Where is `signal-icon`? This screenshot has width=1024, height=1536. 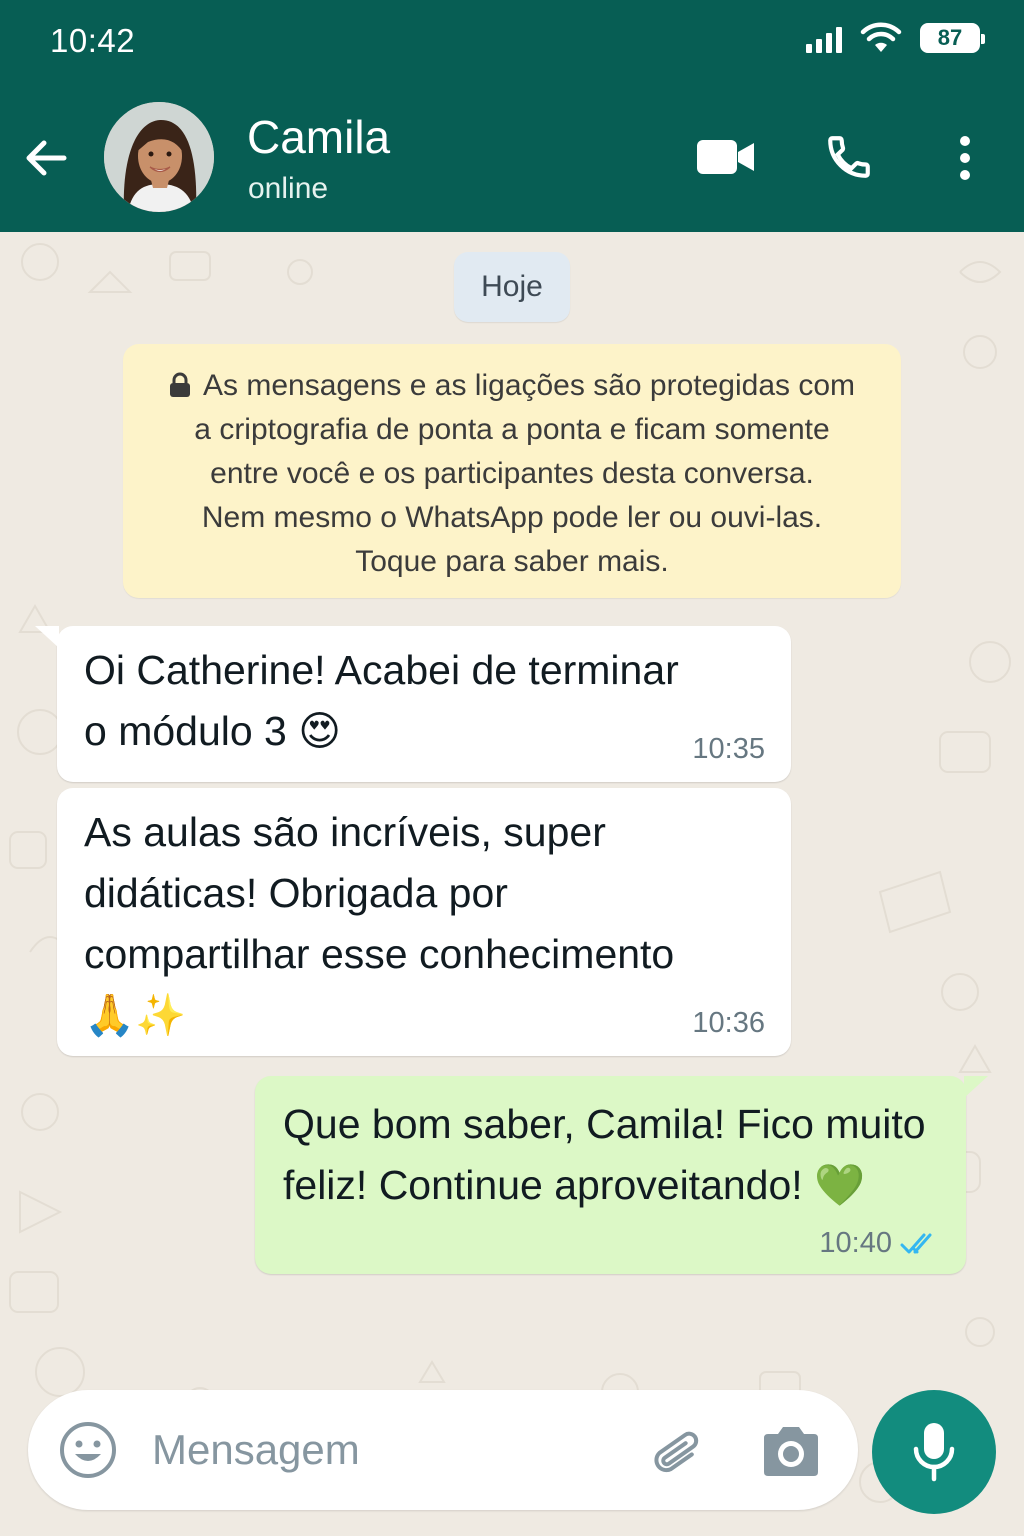 signal-icon is located at coordinates (824, 38).